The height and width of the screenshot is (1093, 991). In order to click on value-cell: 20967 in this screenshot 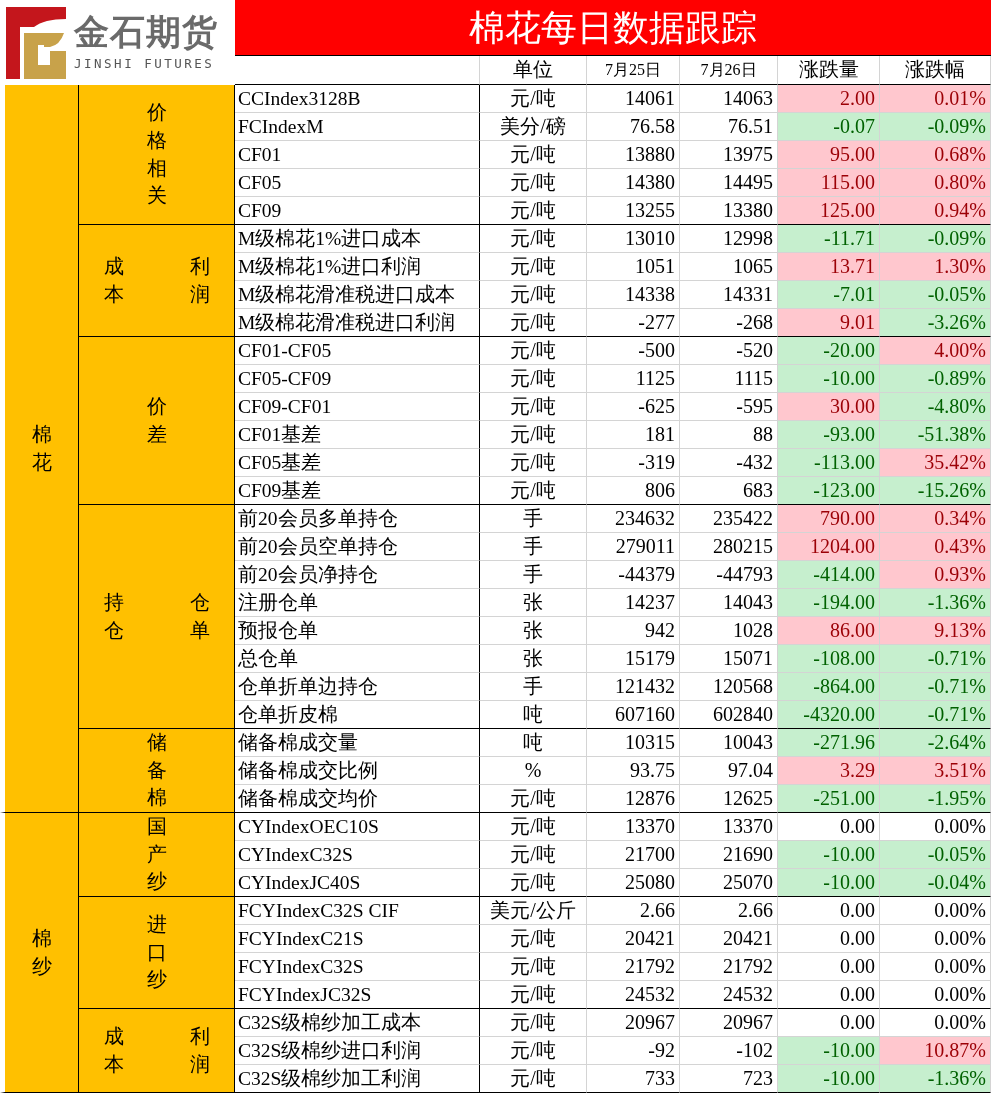, I will do `click(633, 1023)`.